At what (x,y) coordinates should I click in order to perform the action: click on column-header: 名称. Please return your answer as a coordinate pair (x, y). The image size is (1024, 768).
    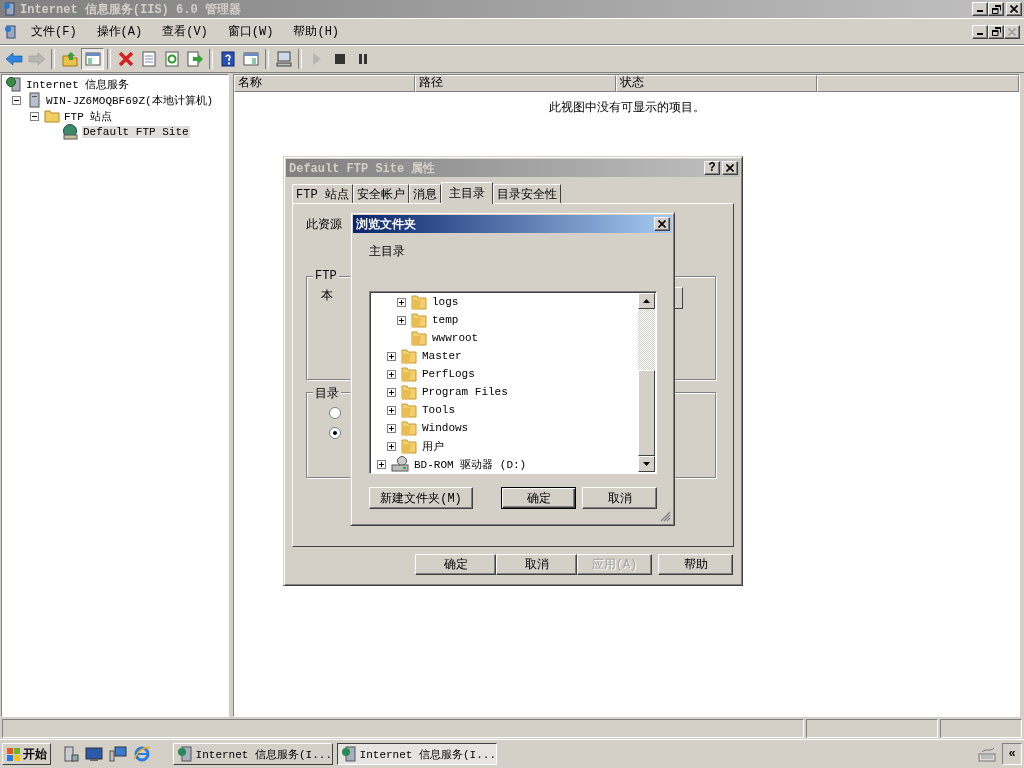
    Looking at the image, I should click on (324, 83).